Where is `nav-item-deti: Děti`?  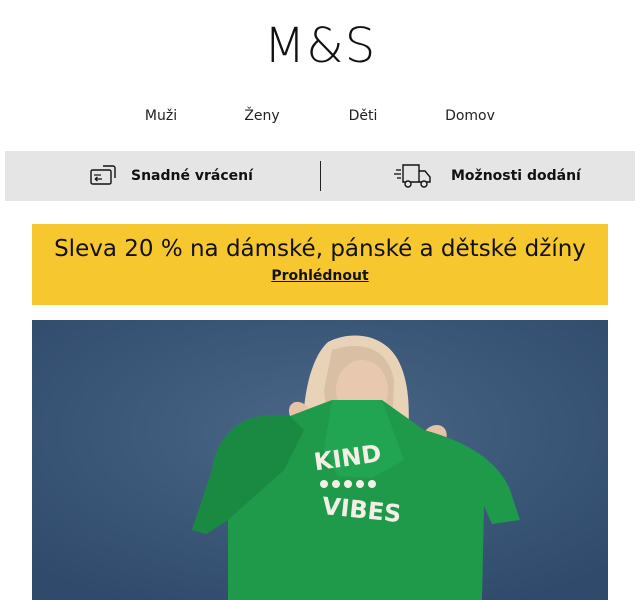
nav-item-deti: Děti is located at coordinates (363, 116).